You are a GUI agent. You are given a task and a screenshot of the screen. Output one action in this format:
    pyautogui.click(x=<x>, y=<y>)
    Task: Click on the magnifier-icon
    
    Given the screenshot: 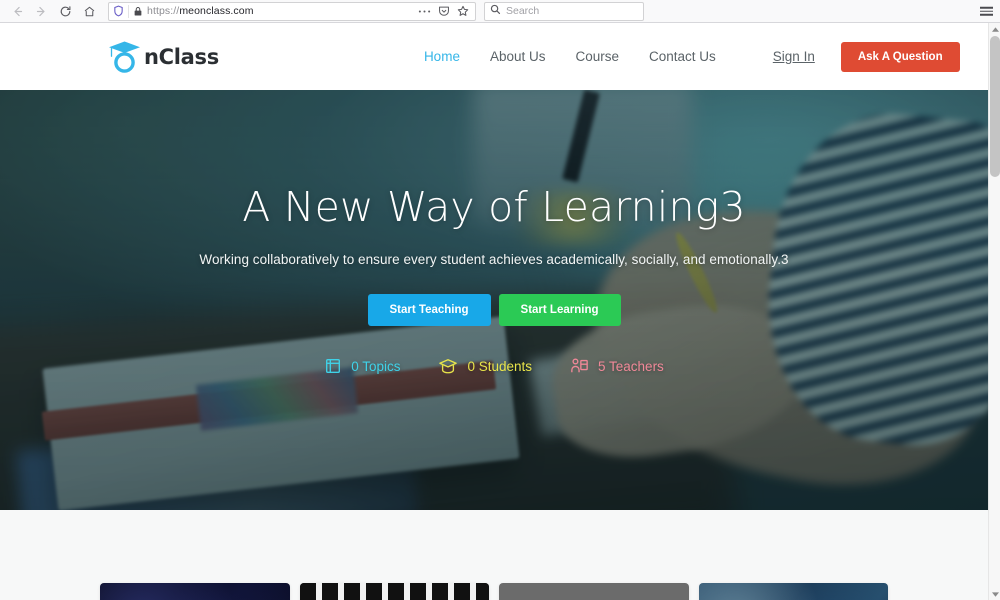 What is the action you would take?
    pyautogui.click(x=495, y=11)
    